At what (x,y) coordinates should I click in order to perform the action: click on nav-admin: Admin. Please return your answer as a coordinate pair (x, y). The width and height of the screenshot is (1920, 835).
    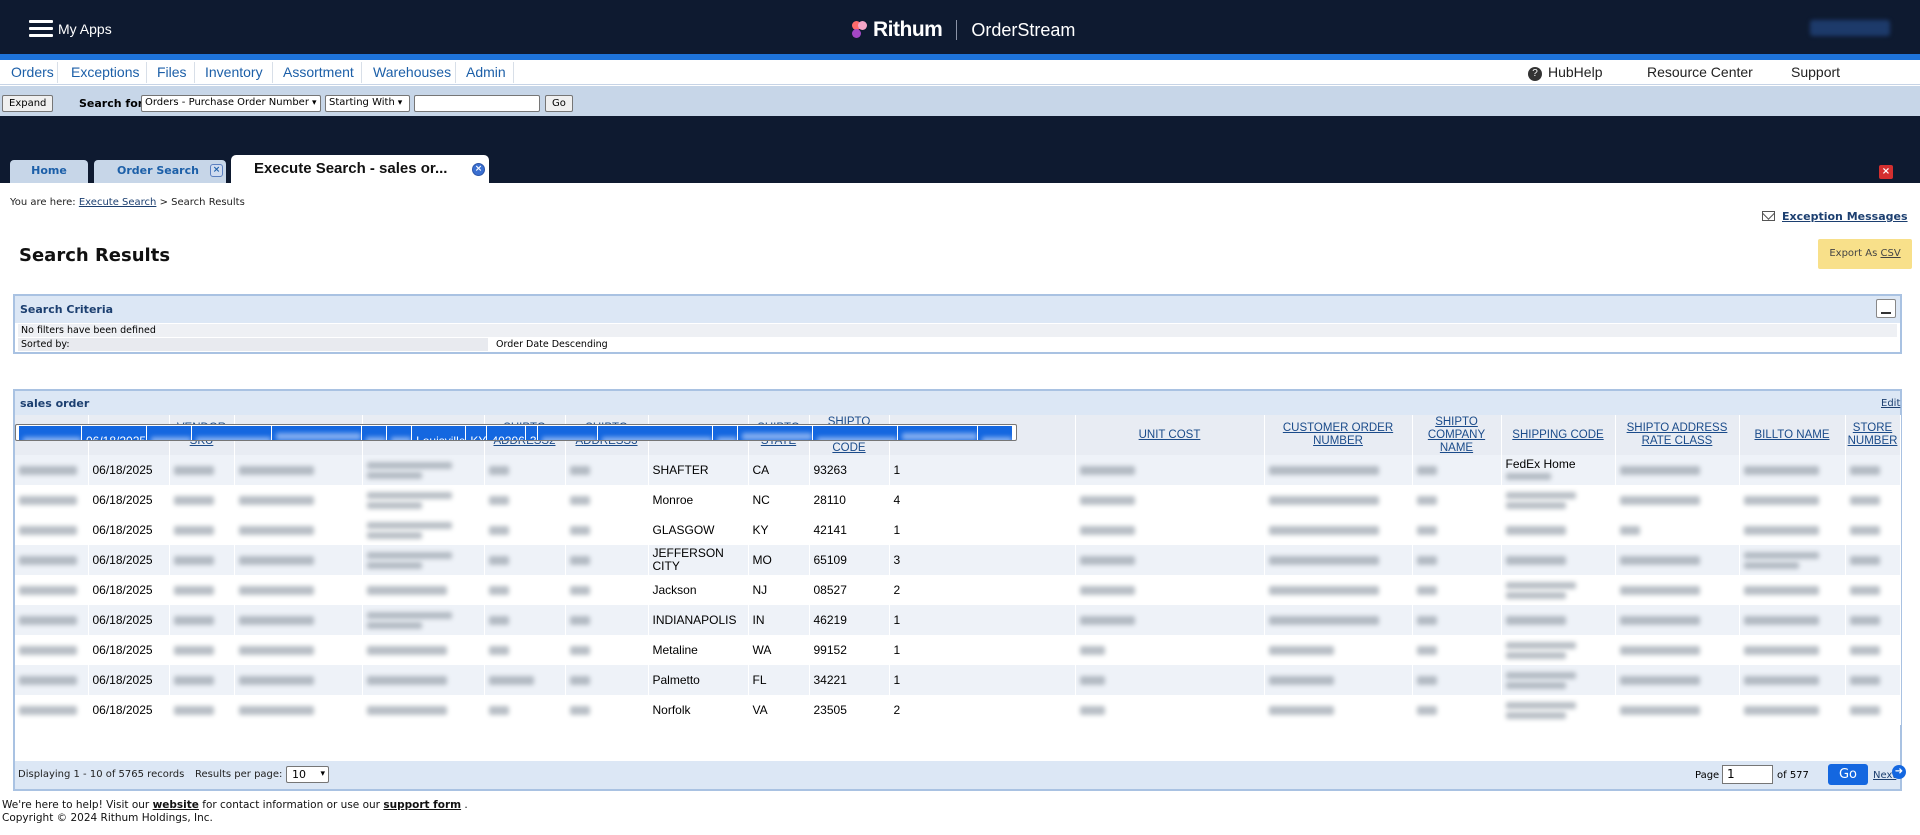
    Looking at the image, I should click on (486, 72).